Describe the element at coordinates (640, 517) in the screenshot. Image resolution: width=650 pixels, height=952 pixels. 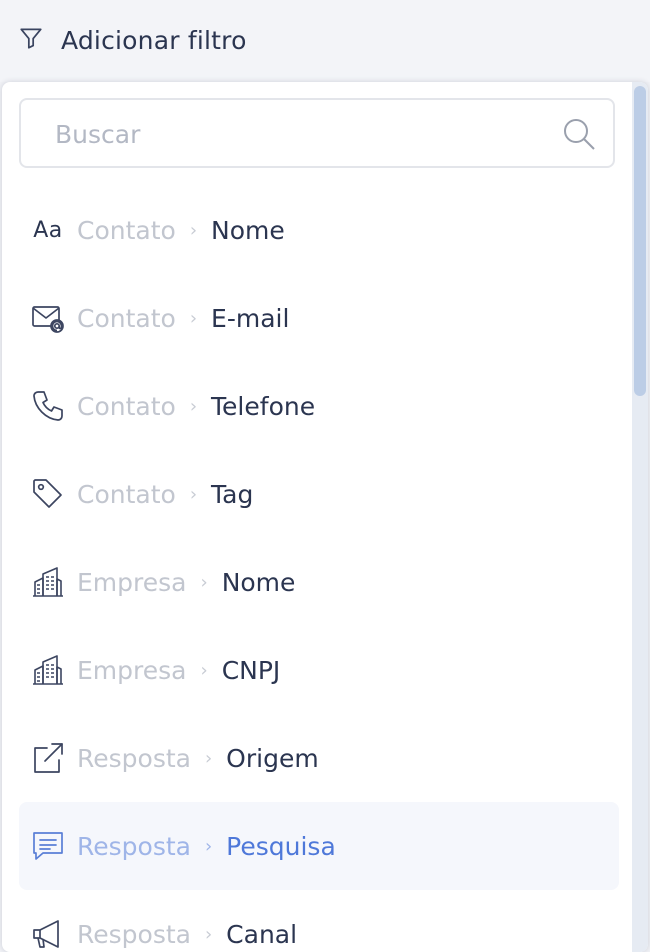
I see `scrollbar` at that location.